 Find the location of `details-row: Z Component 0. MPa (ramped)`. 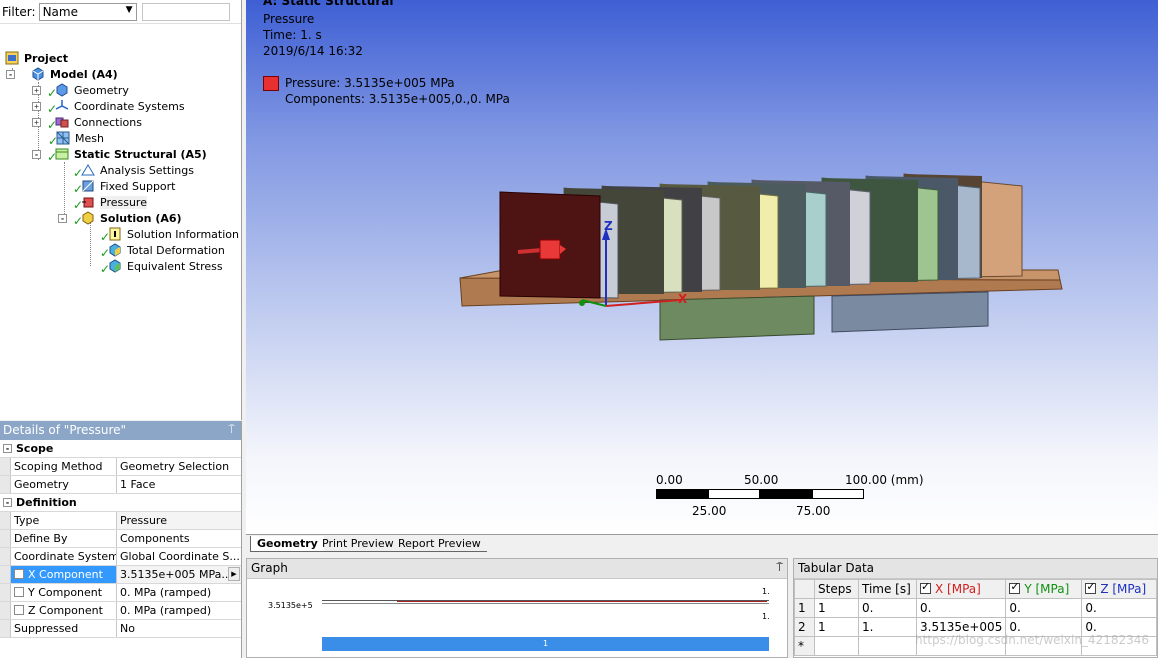

details-row: Z Component 0. MPa (ramped) is located at coordinates (120, 611).